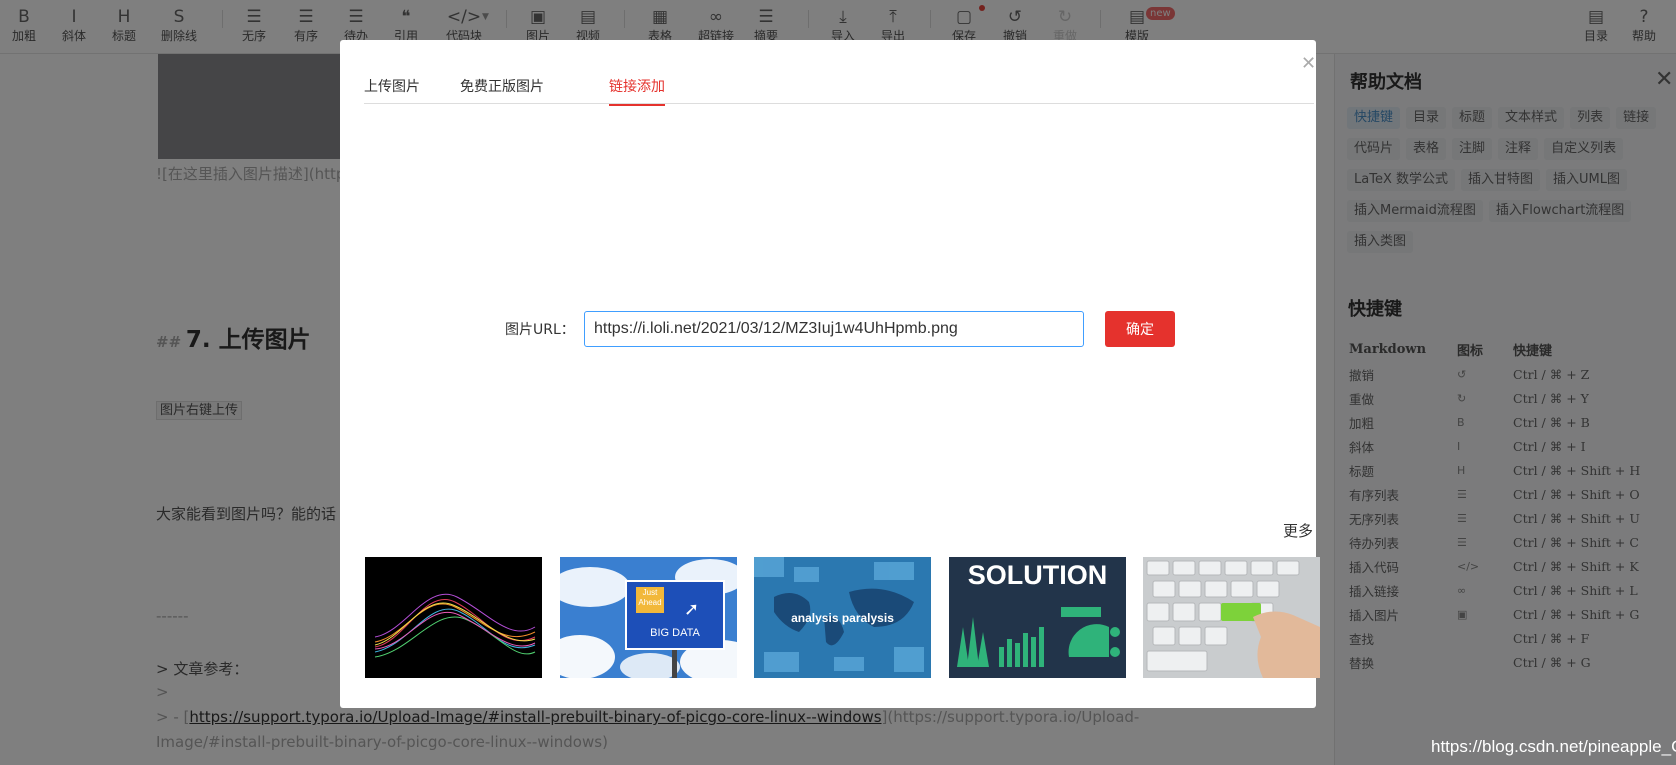 The image size is (1676, 765). Describe the element at coordinates (1231, 617) in the screenshot. I see `keyboard-hand-image` at that location.